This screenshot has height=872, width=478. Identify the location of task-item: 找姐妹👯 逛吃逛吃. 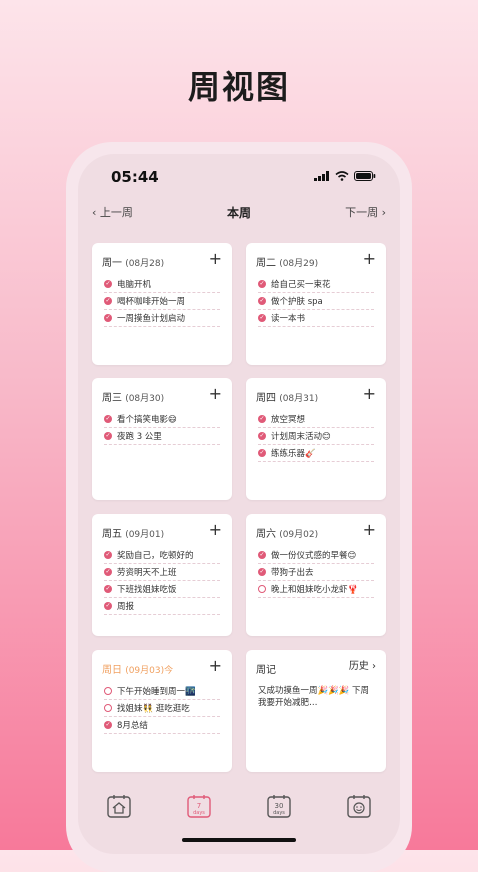
(162, 708).